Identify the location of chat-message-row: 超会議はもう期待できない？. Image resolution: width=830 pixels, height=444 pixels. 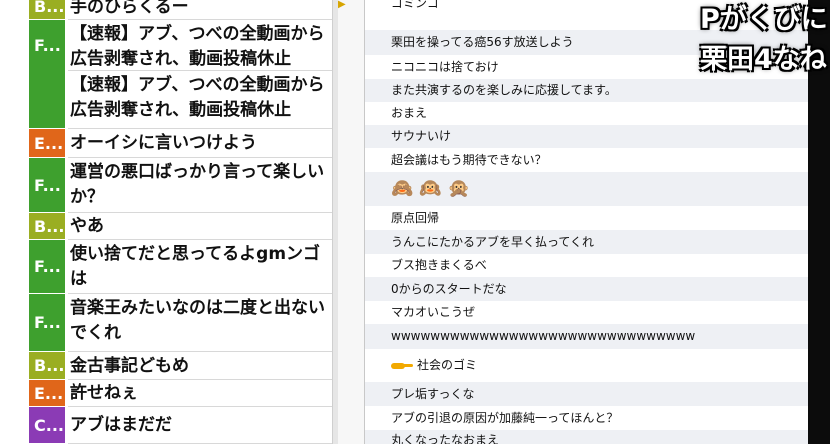
(586, 160).